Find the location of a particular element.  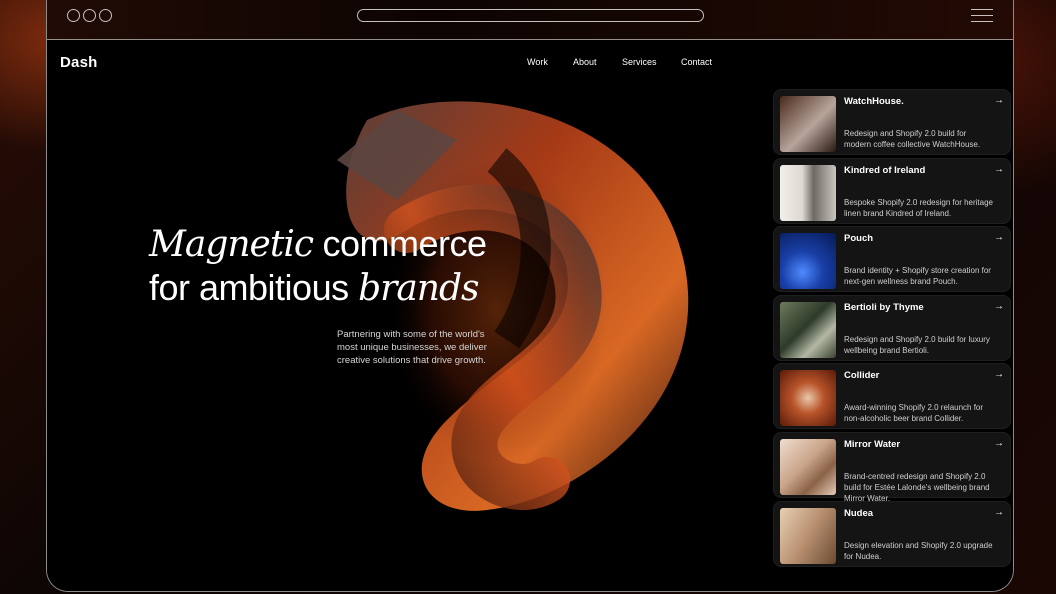

browser-chrome is located at coordinates (530, 20).